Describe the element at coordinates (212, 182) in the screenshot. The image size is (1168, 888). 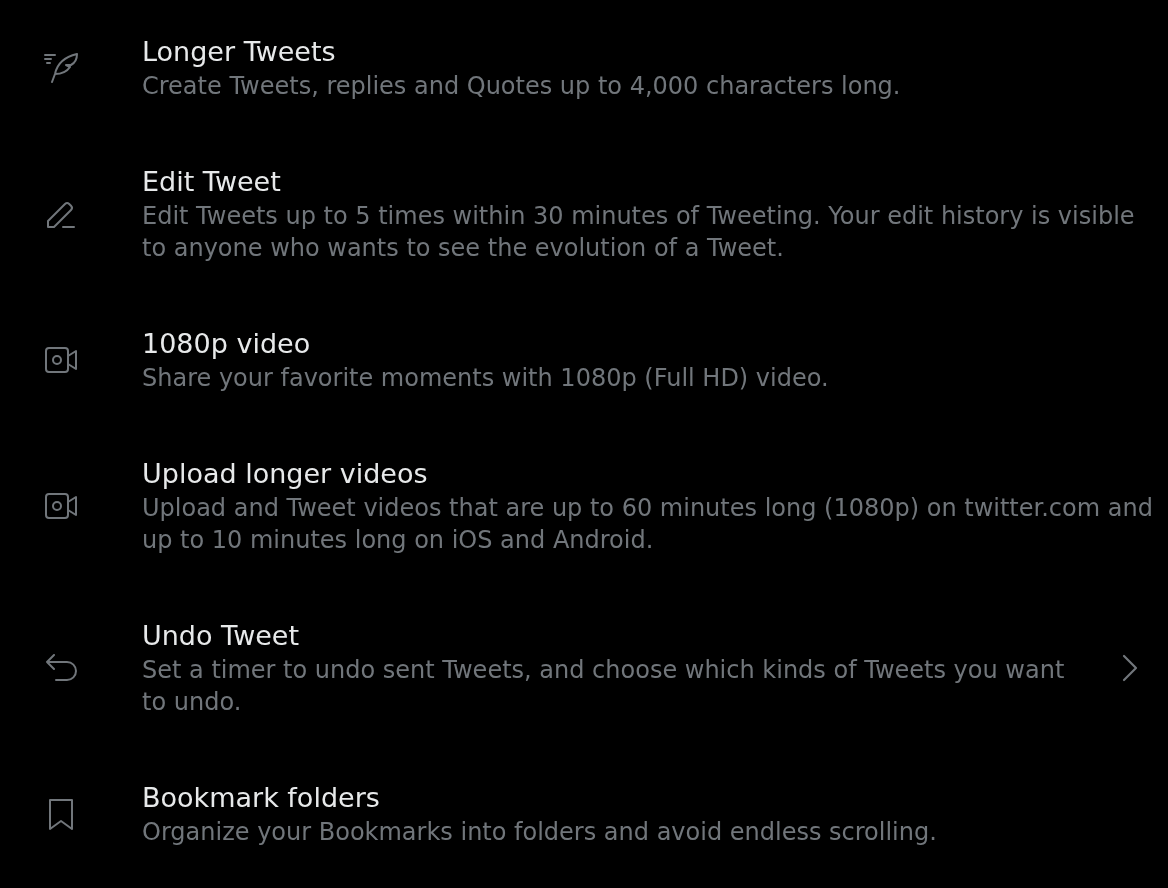
I see `feature-title: Edit Tweet` at that location.